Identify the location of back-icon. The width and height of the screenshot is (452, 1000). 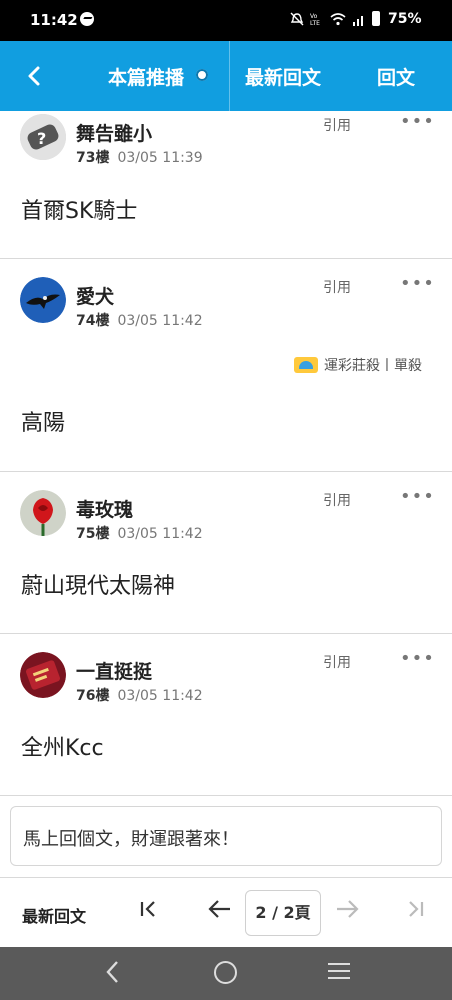
(113, 972).